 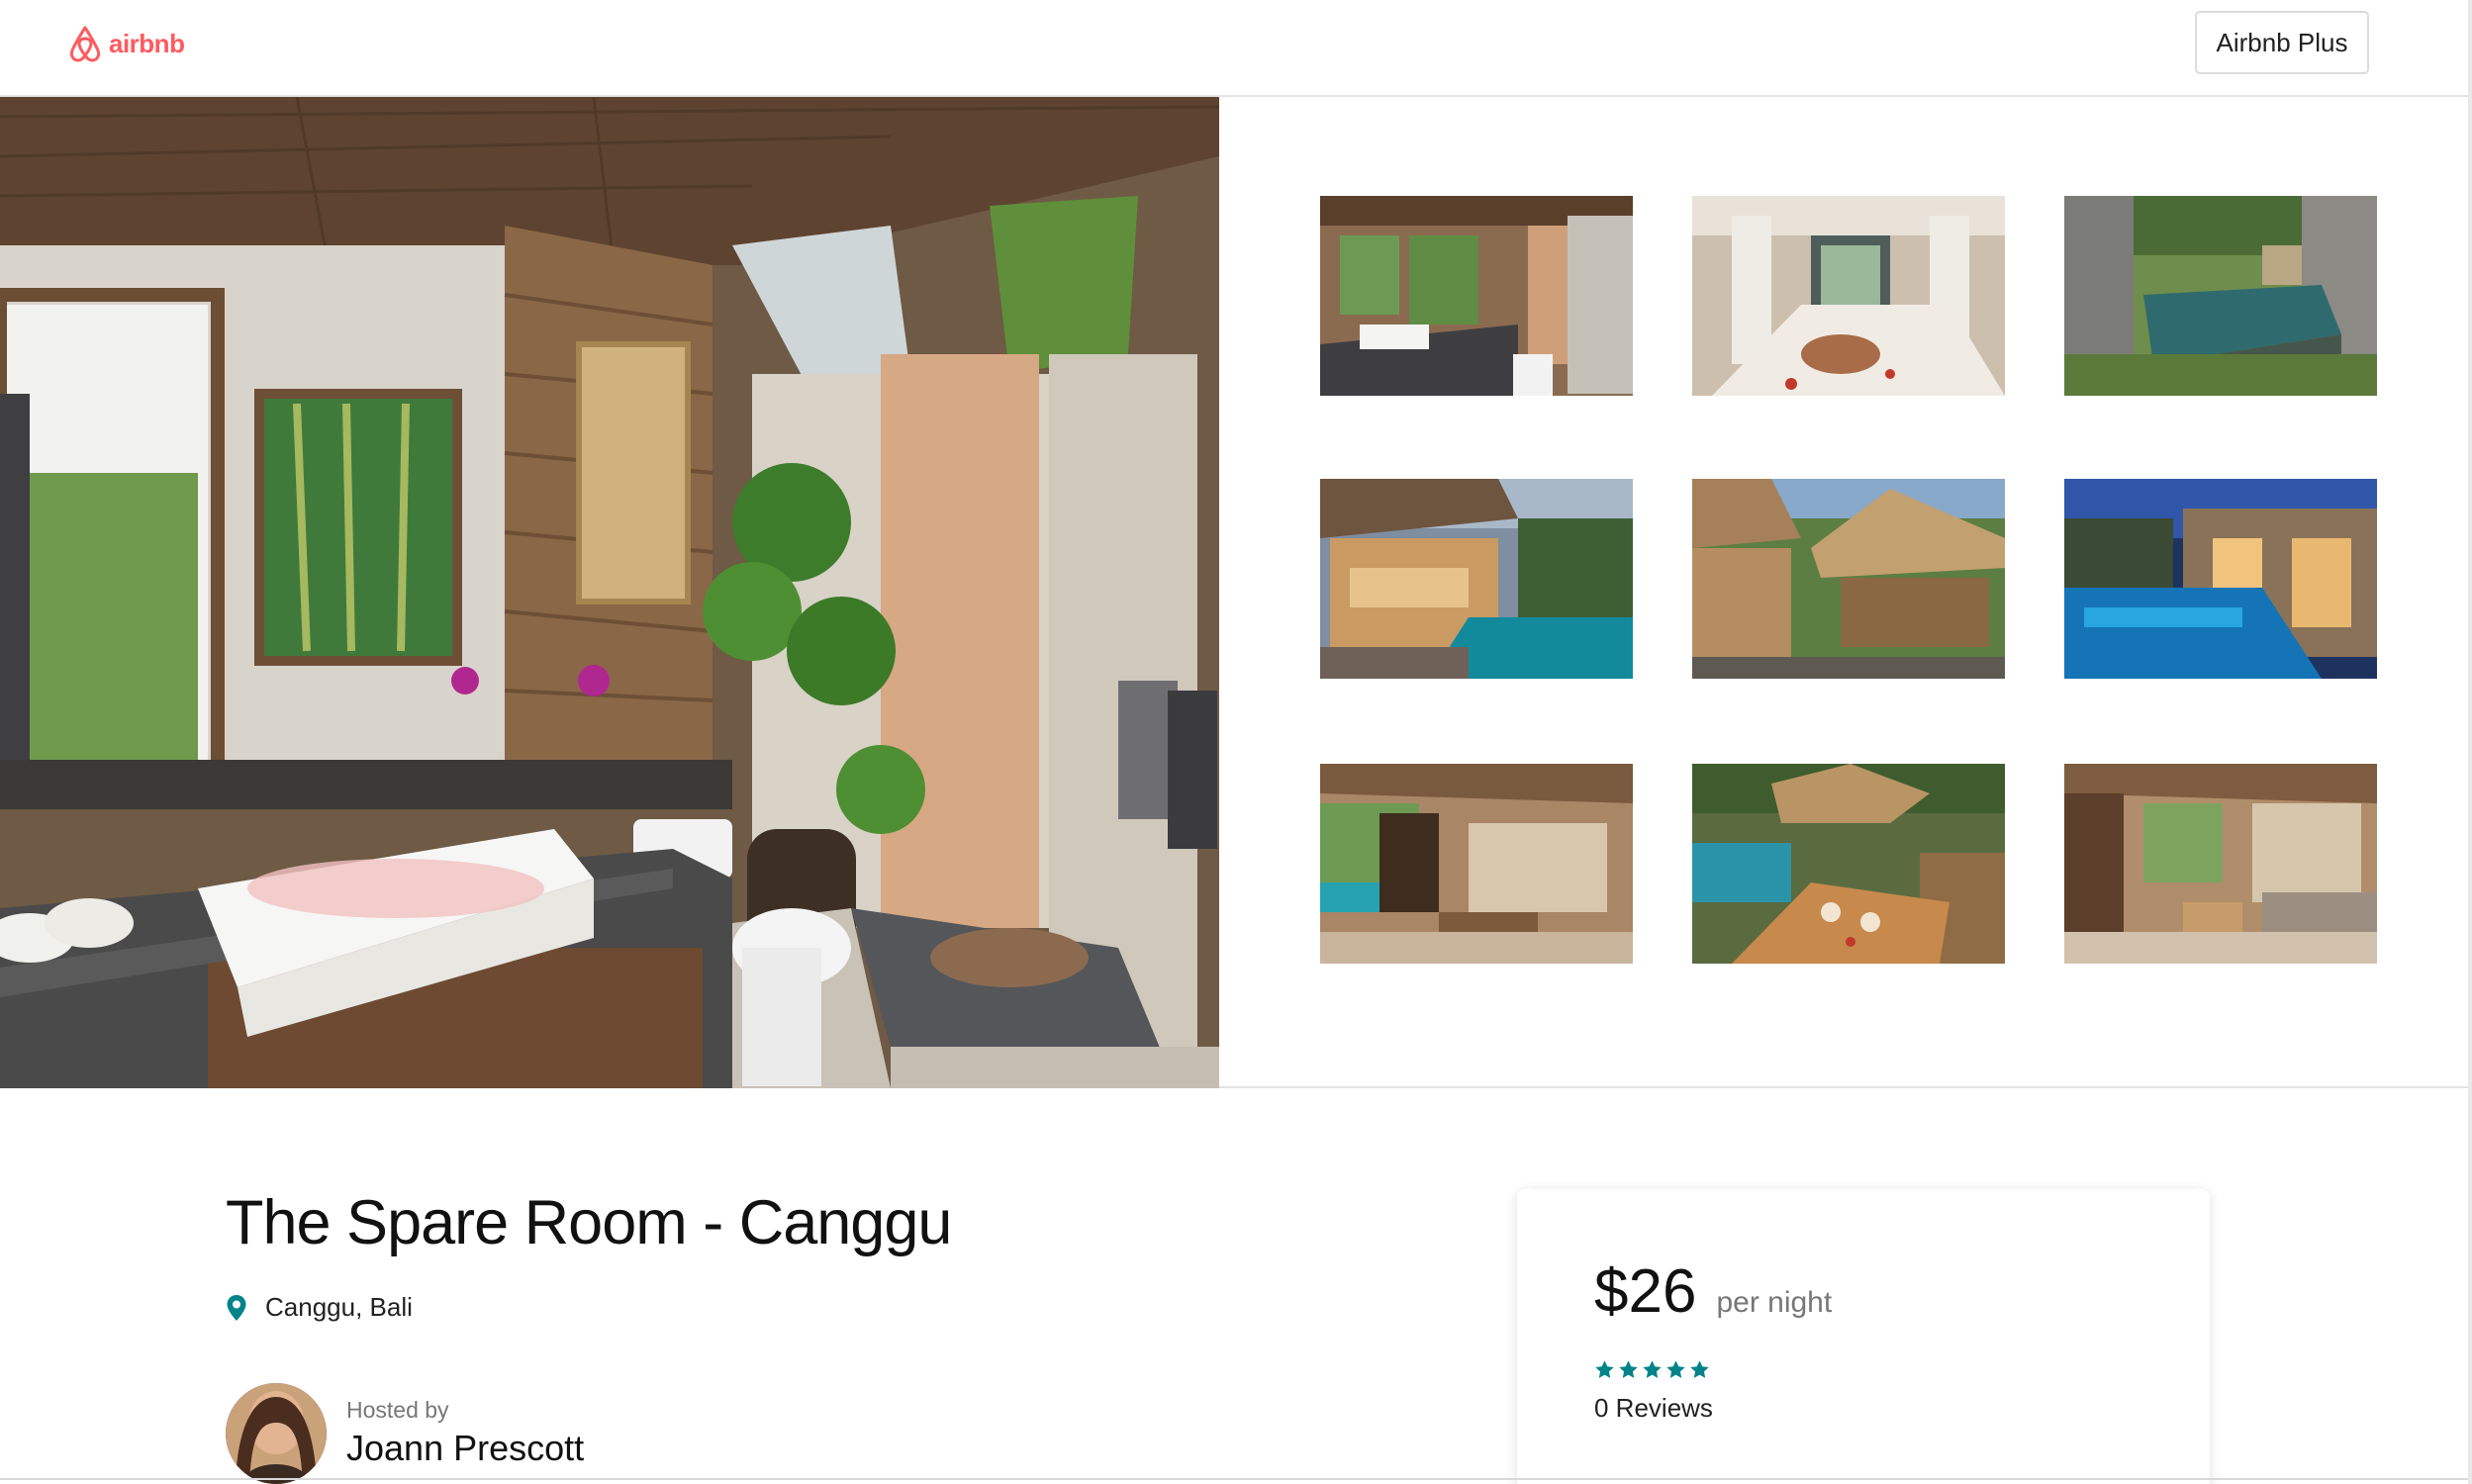 I want to click on host-info: Hosted by Joann Prescott, so click(x=405, y=1433).